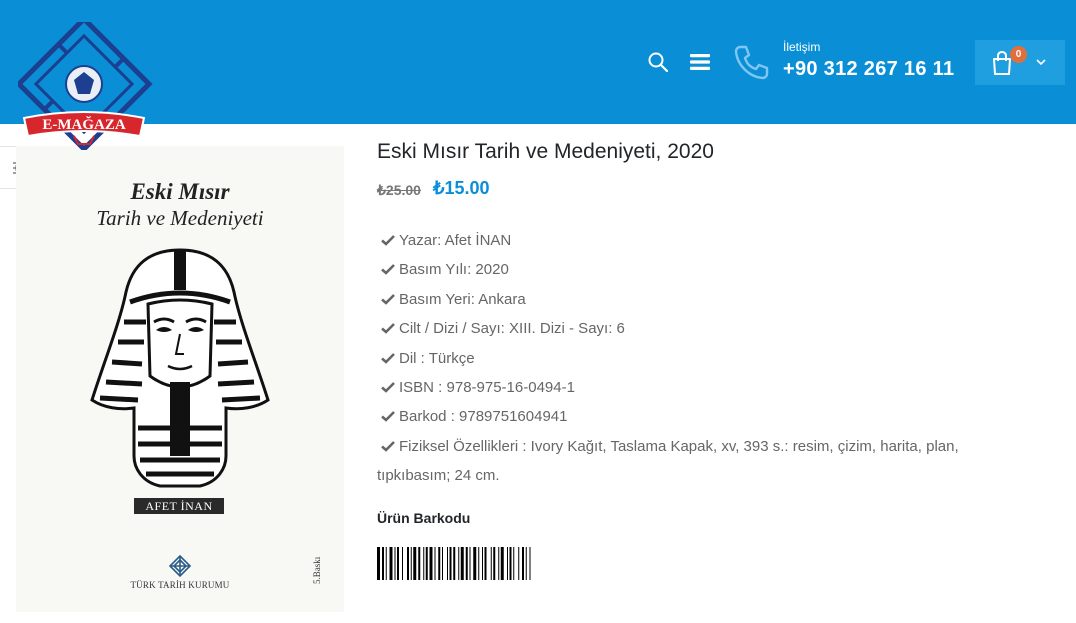 The width and height of the screenshot is (1076, 623). What do you see at coordinates (180, 368) in the screenshot?
I see `pharaoh-mask-illustration` at bounding box center [180, 368].